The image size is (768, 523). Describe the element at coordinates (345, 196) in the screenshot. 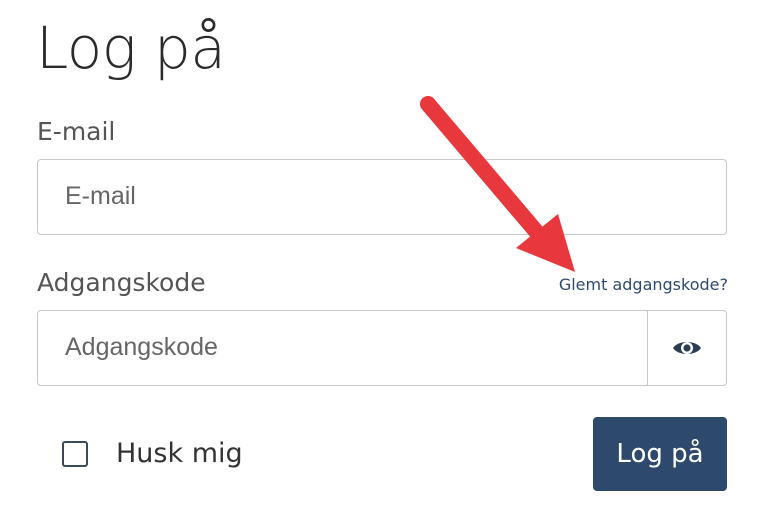

I see `email-input` at that location.